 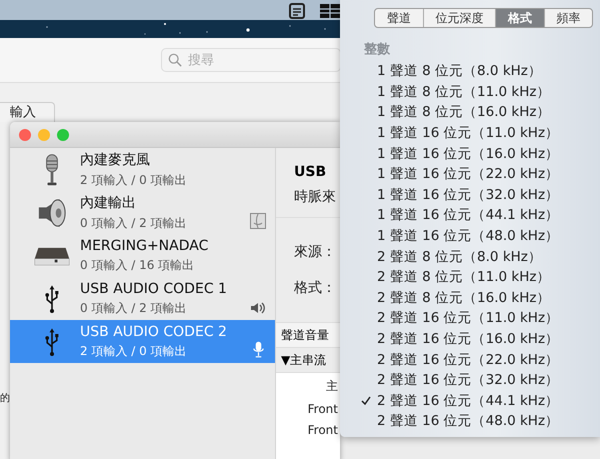 I want to click on menu-item: 2 聲道 16 位元（11.0 kHz）, so click(x=470, y=318).